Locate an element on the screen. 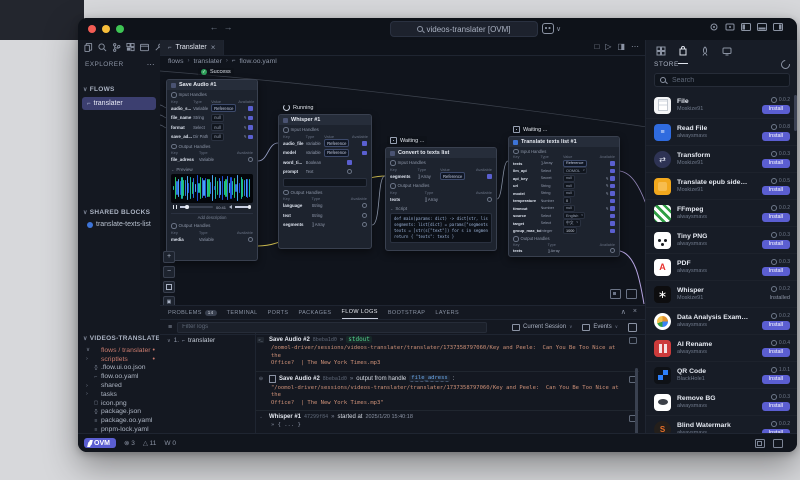  node-input-row: model String null ✎ is located at coordinates (564, 193).